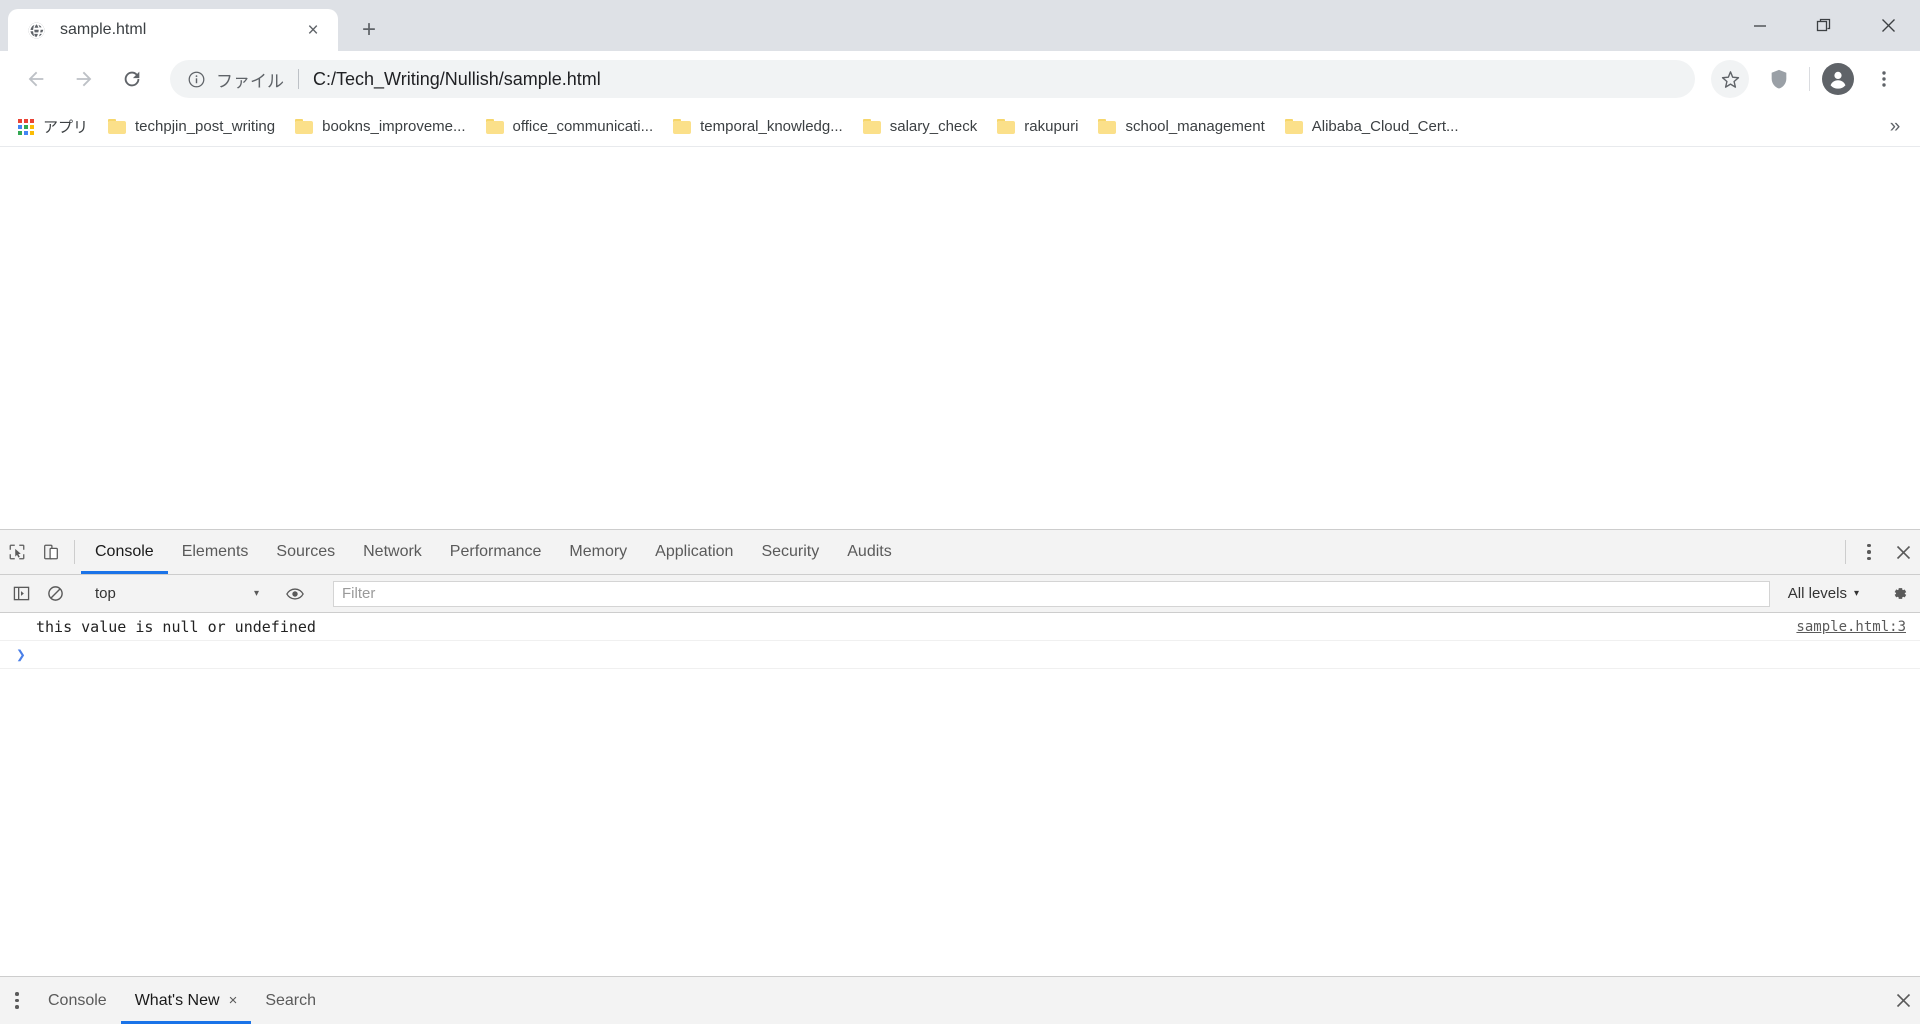 The height and width of the screenshot is (1024, 1920). I want to click on bookmark-apps: アプリ, so click(53, 126).